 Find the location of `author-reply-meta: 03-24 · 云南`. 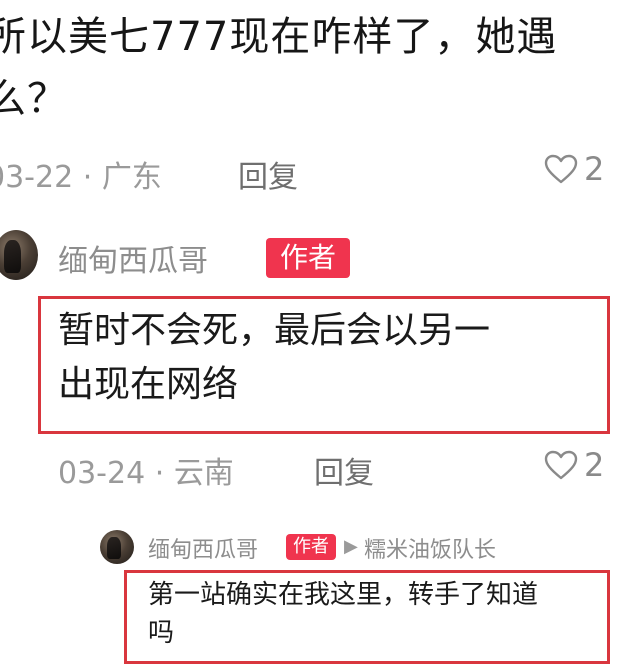

author-reply-meta: 03-24 · 云南 is located at coordinates (146, 470).